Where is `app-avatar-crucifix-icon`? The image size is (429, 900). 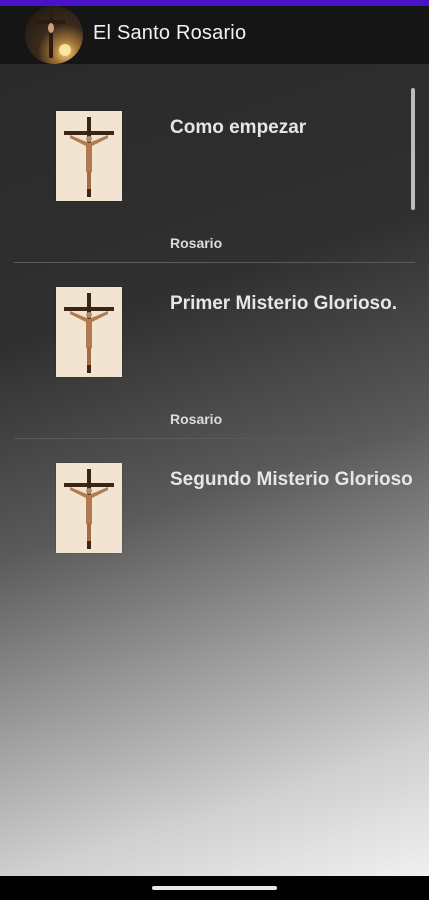 app-avatar-crucifix-icon is located at coordinates (54, 35).